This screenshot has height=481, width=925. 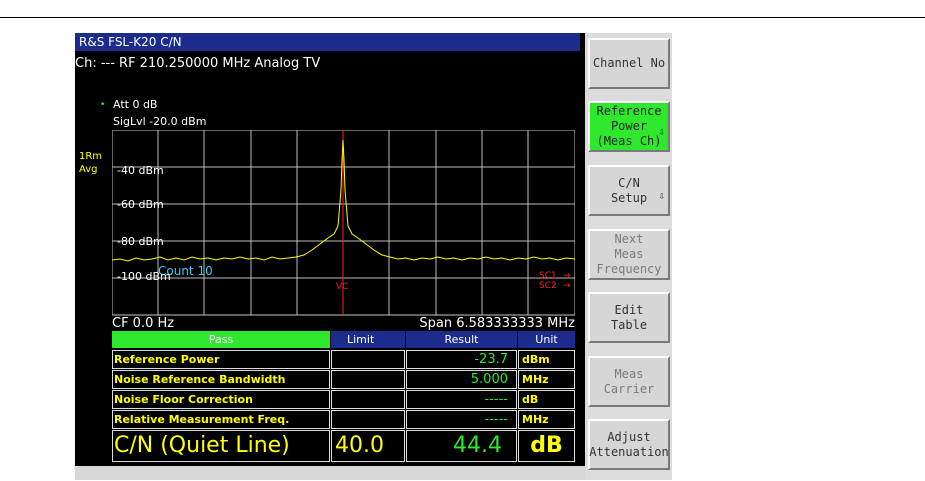 I want to click on sc2-label: SC2, so click(x=548, y=286).